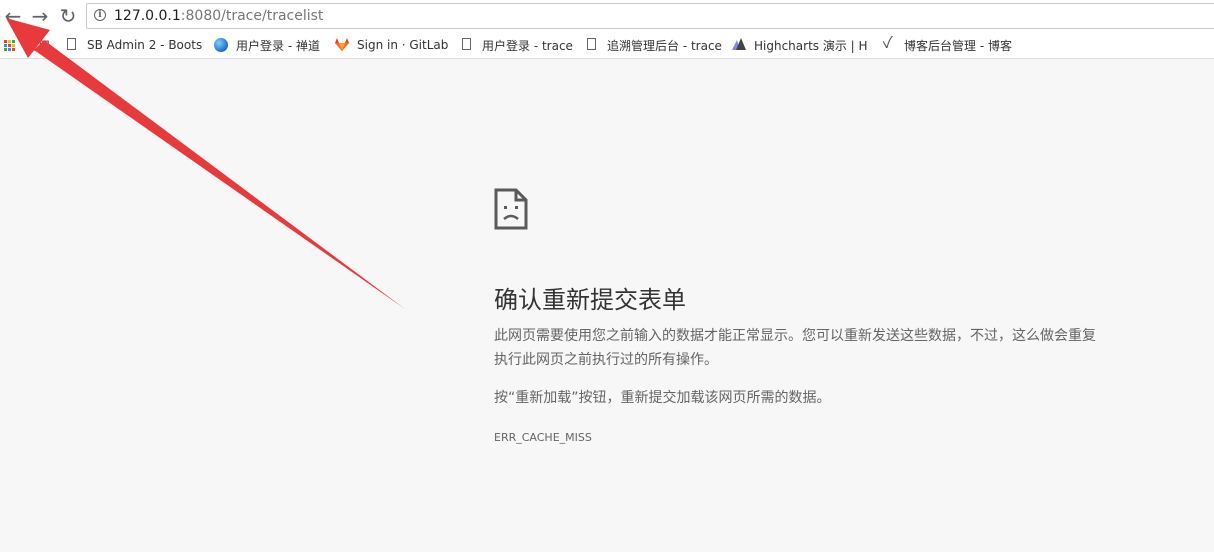  Describe the element at coordinates (403, 45) in the screenshot. I see `bookmark-label: Sign in · GitLab` at that location.